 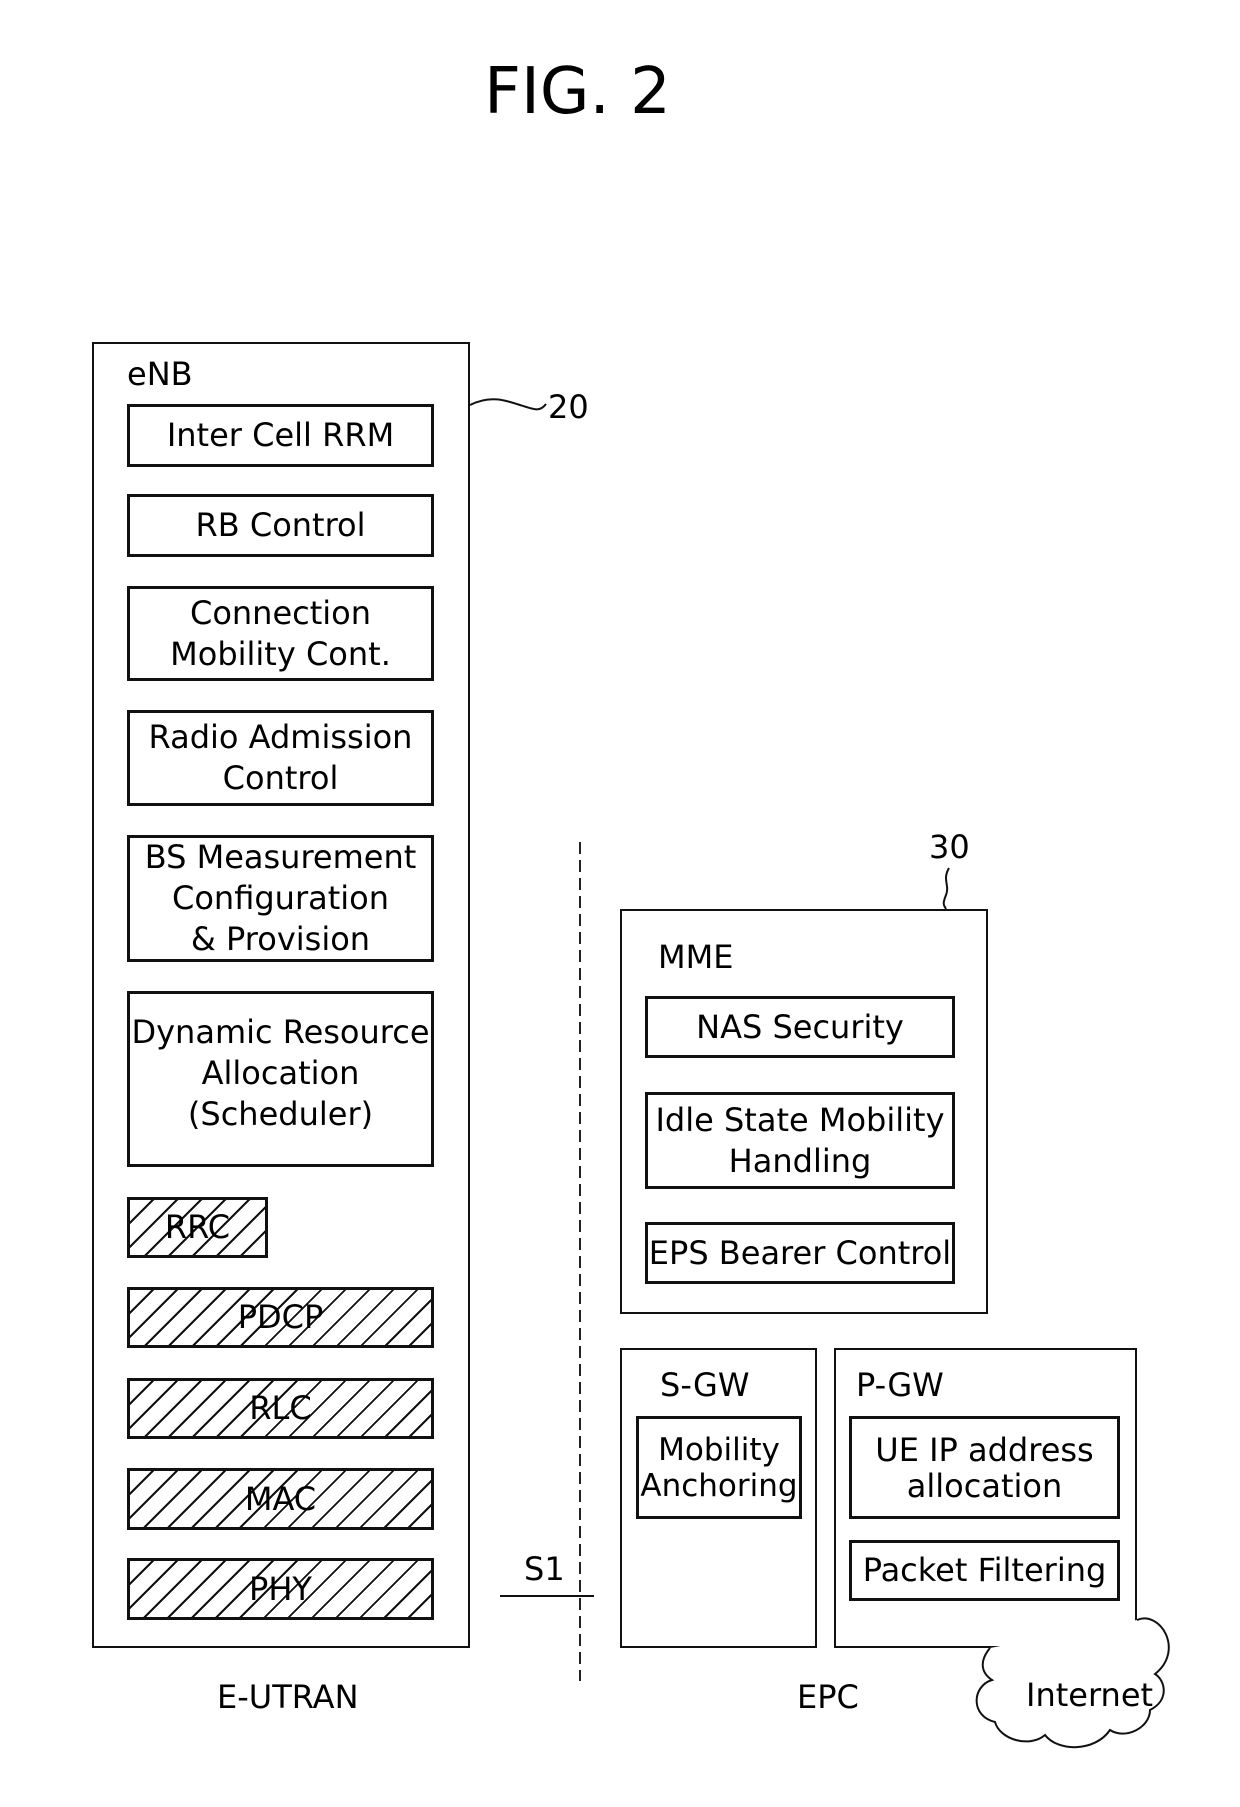 What do you see at coordinates (946, 888) in the screenshot?
I see `epc-reference-leader` at bounding box center [946, 888].